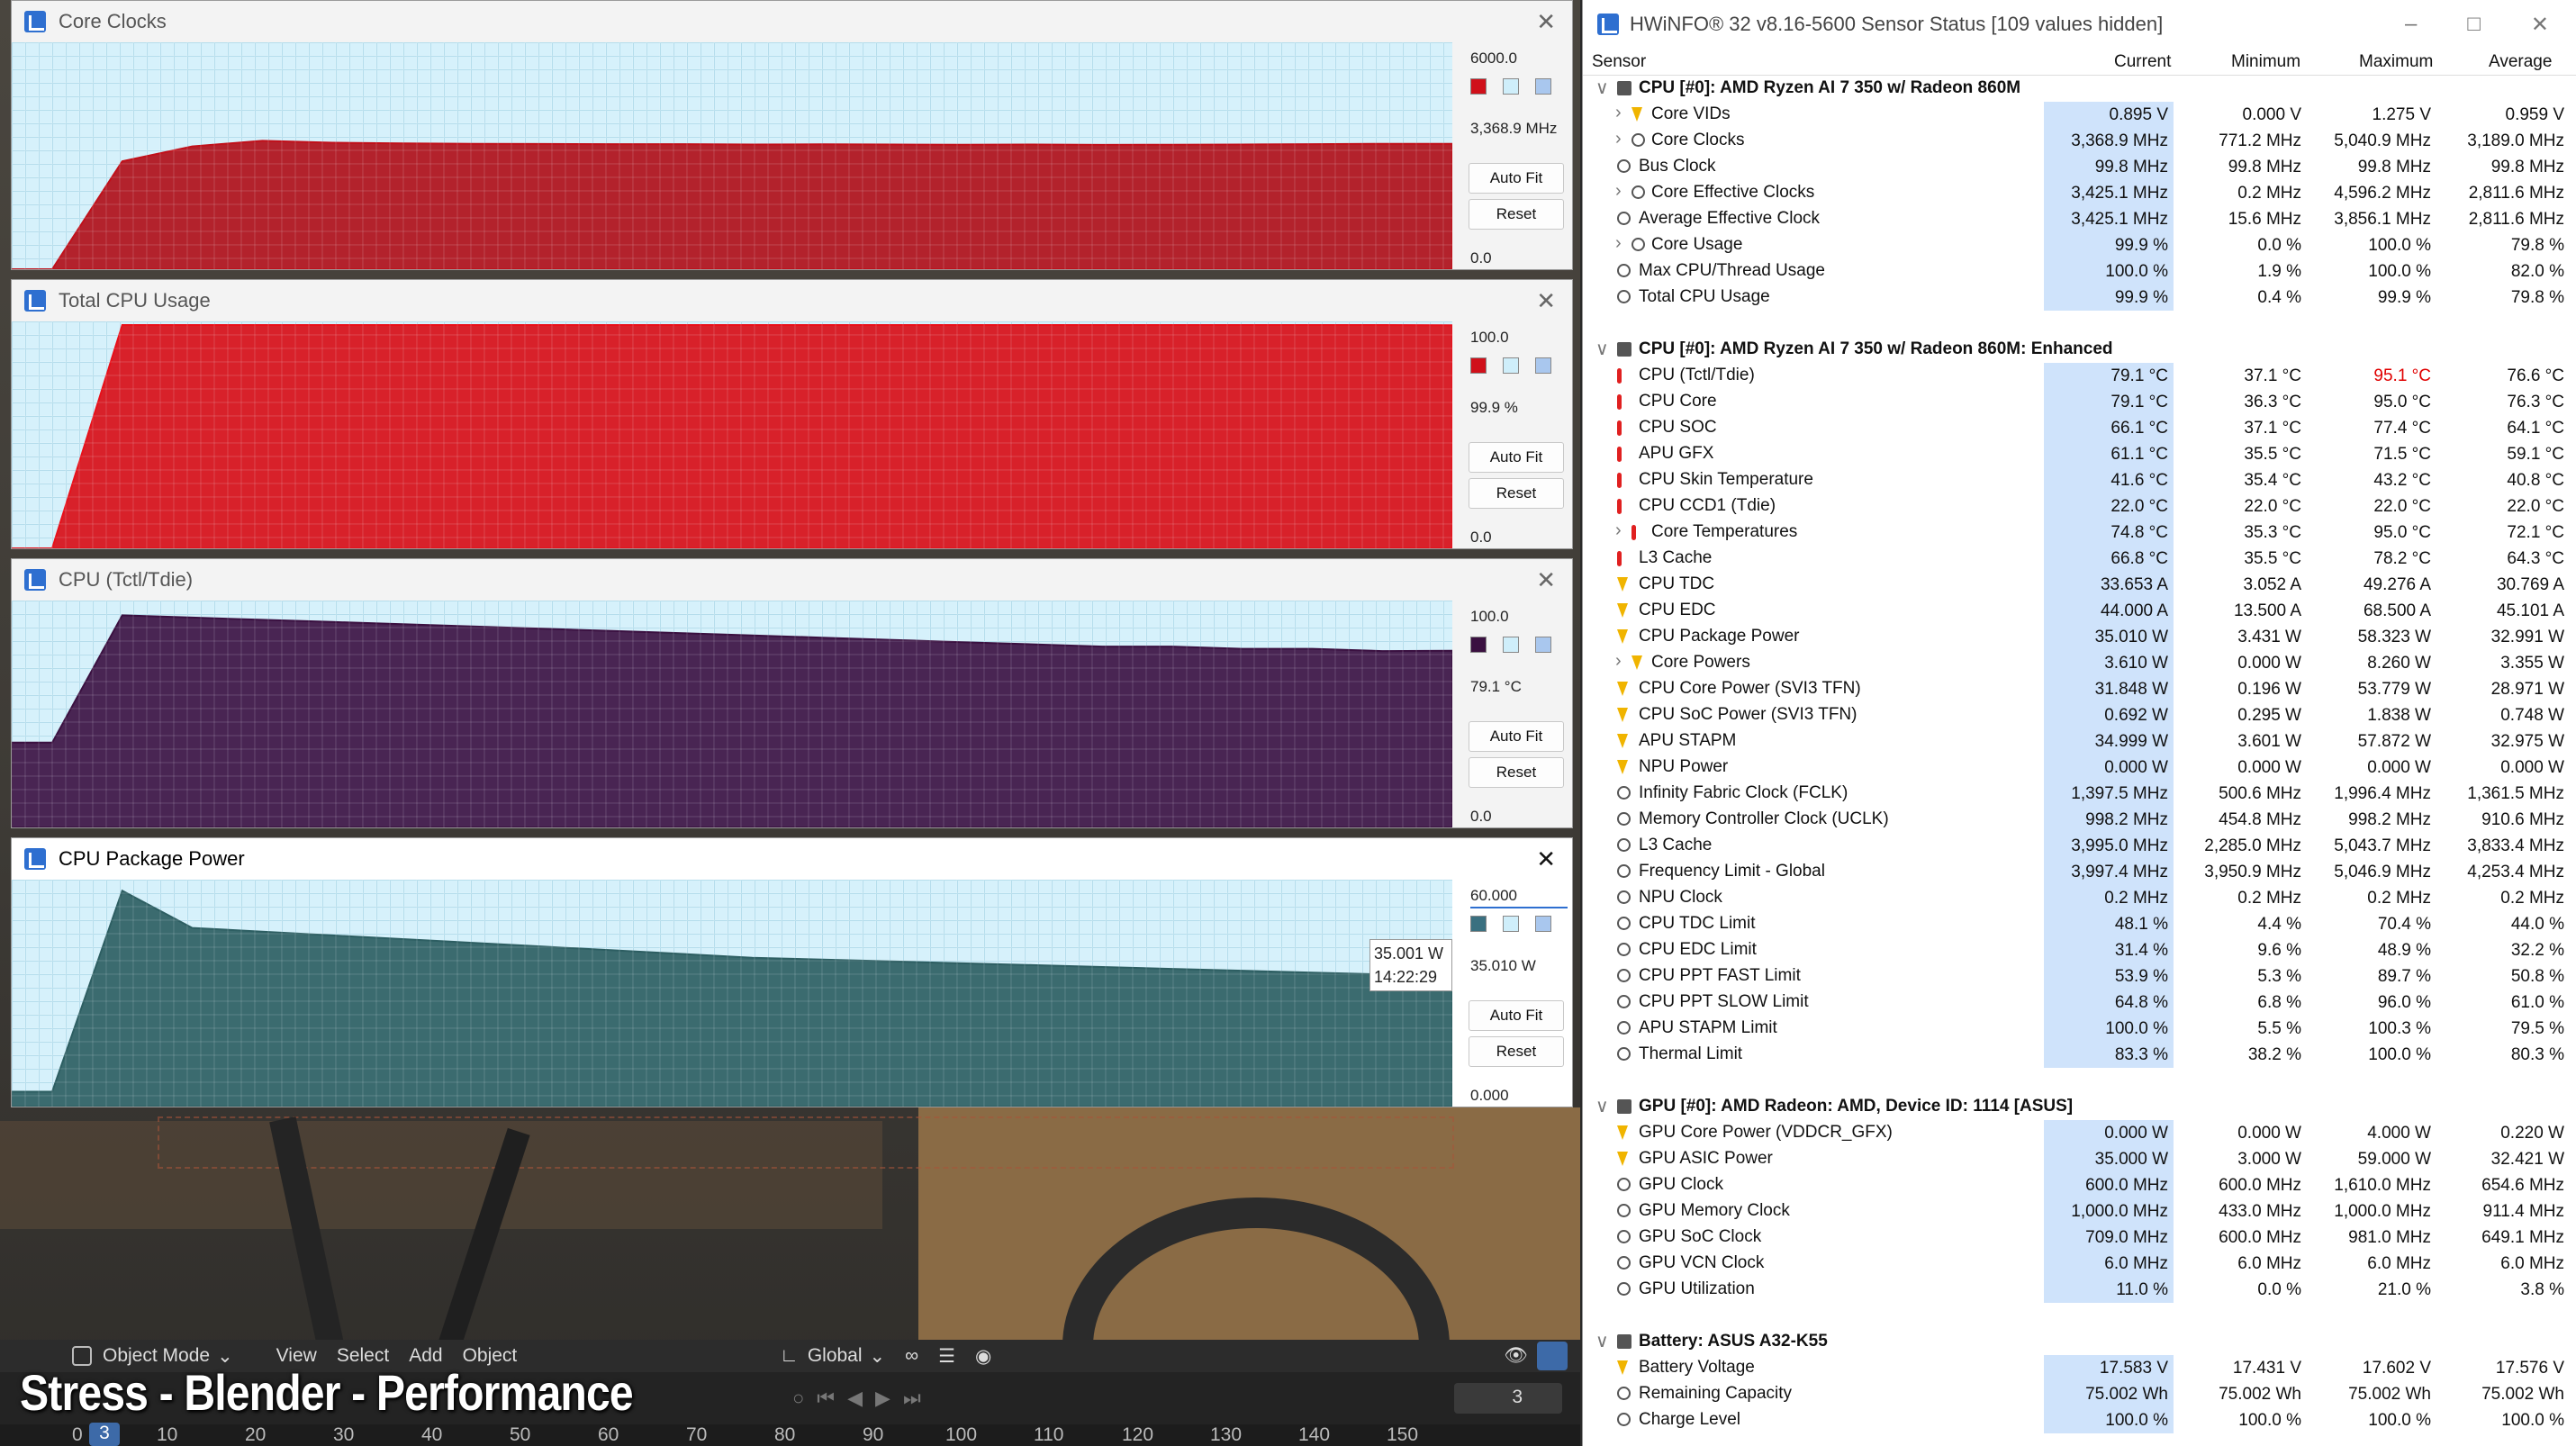 Image resolution: width=2576 pixels, height=1446 pixels. Describe the element at coordinates (2079, 742) in the screenshot. I see `sensor-row: APU STAPM 34.999 W 3.601 W 57.872 W 32.975 W` at that location.